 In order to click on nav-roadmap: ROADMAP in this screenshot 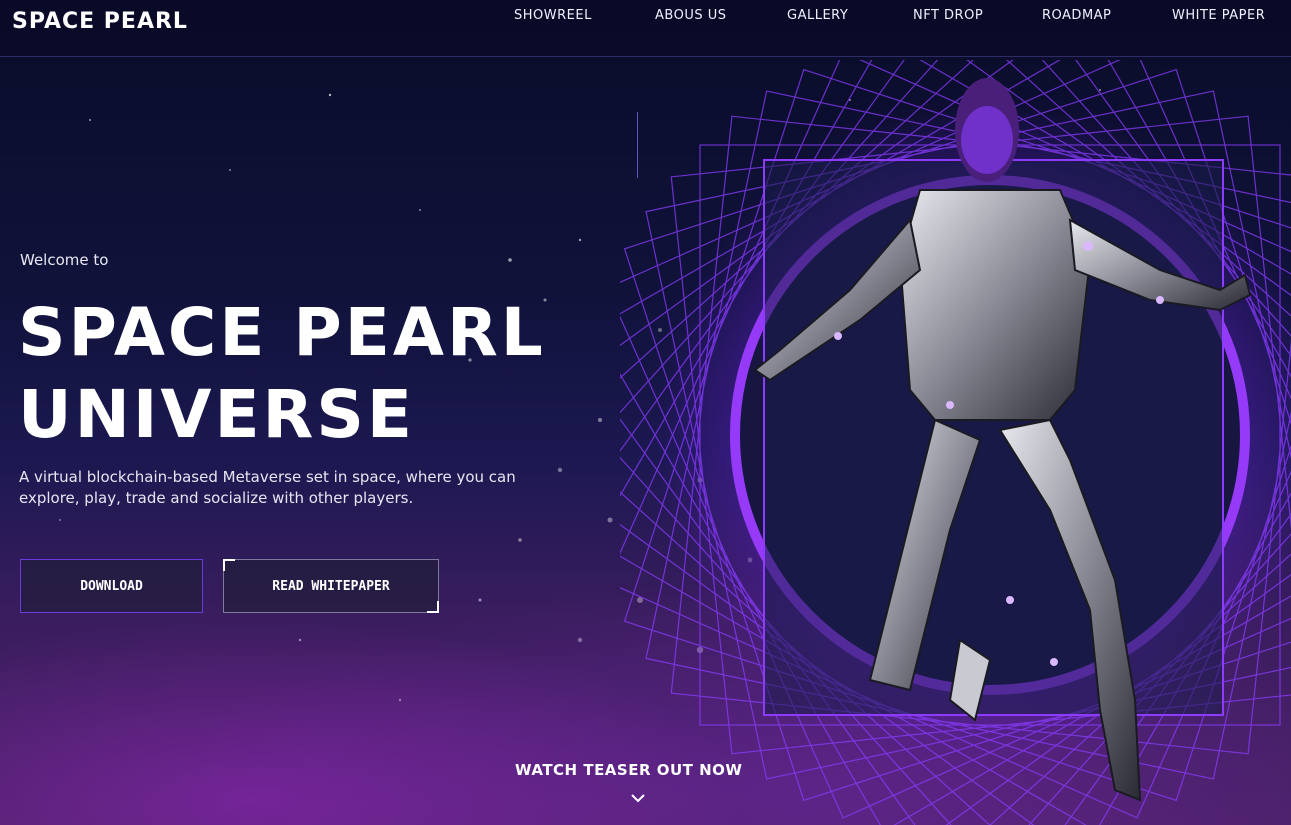, I will do `click(1076, 15)`.